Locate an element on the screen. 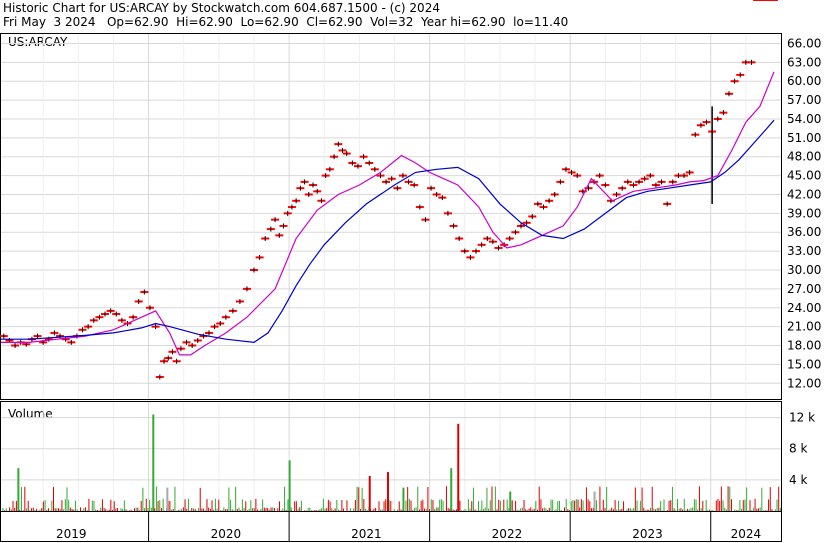  x-year-label: 2022 is located at coordinates (507, 534).